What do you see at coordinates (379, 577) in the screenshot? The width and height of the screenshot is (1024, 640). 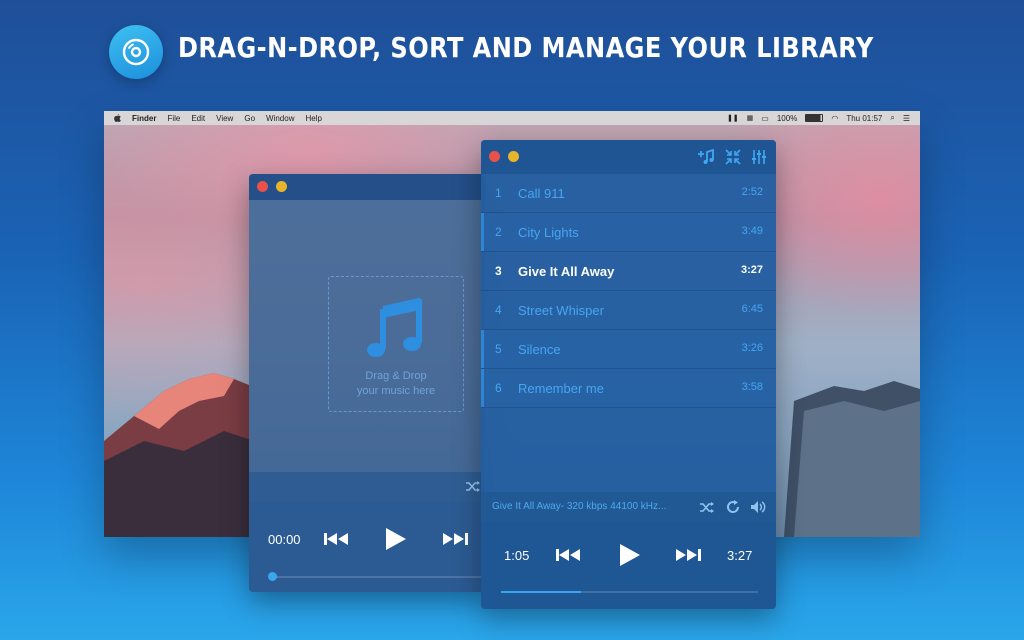 I see `left-progress-track` at bounding box center [379, 577].